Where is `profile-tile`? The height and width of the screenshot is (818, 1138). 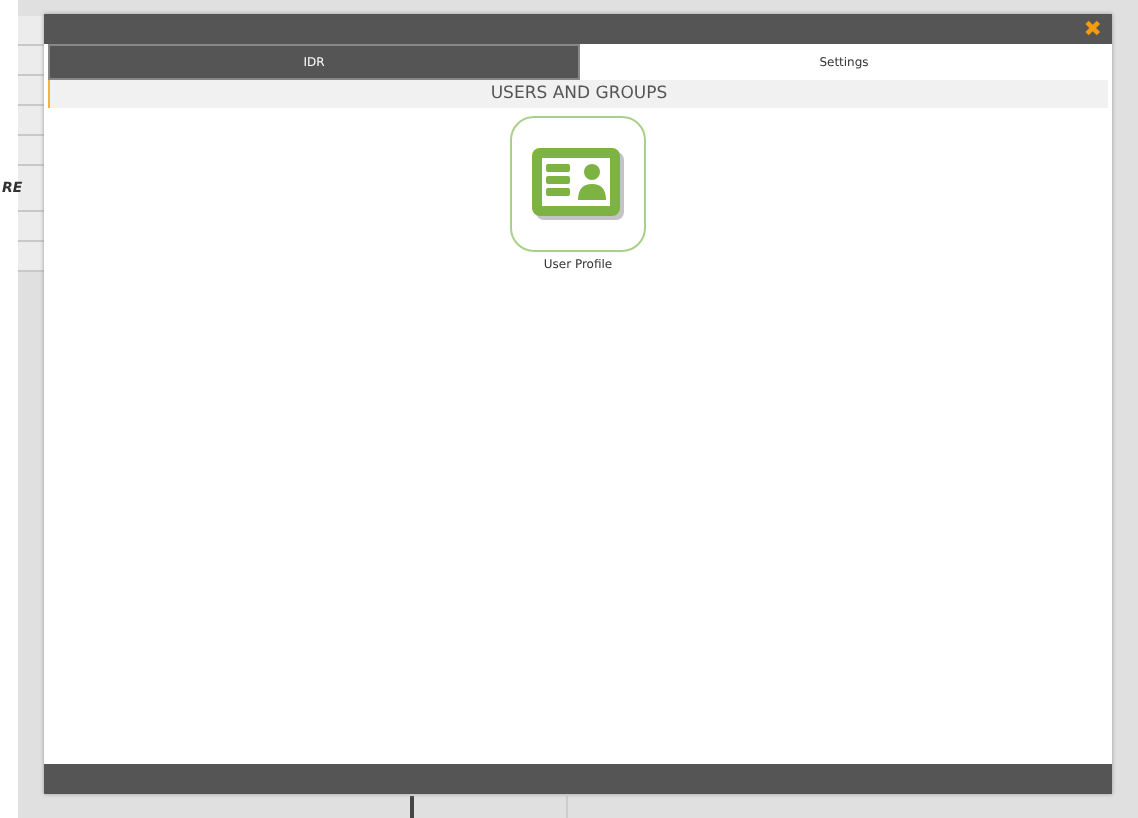 profile-tile is located at coordinates (578, 184).